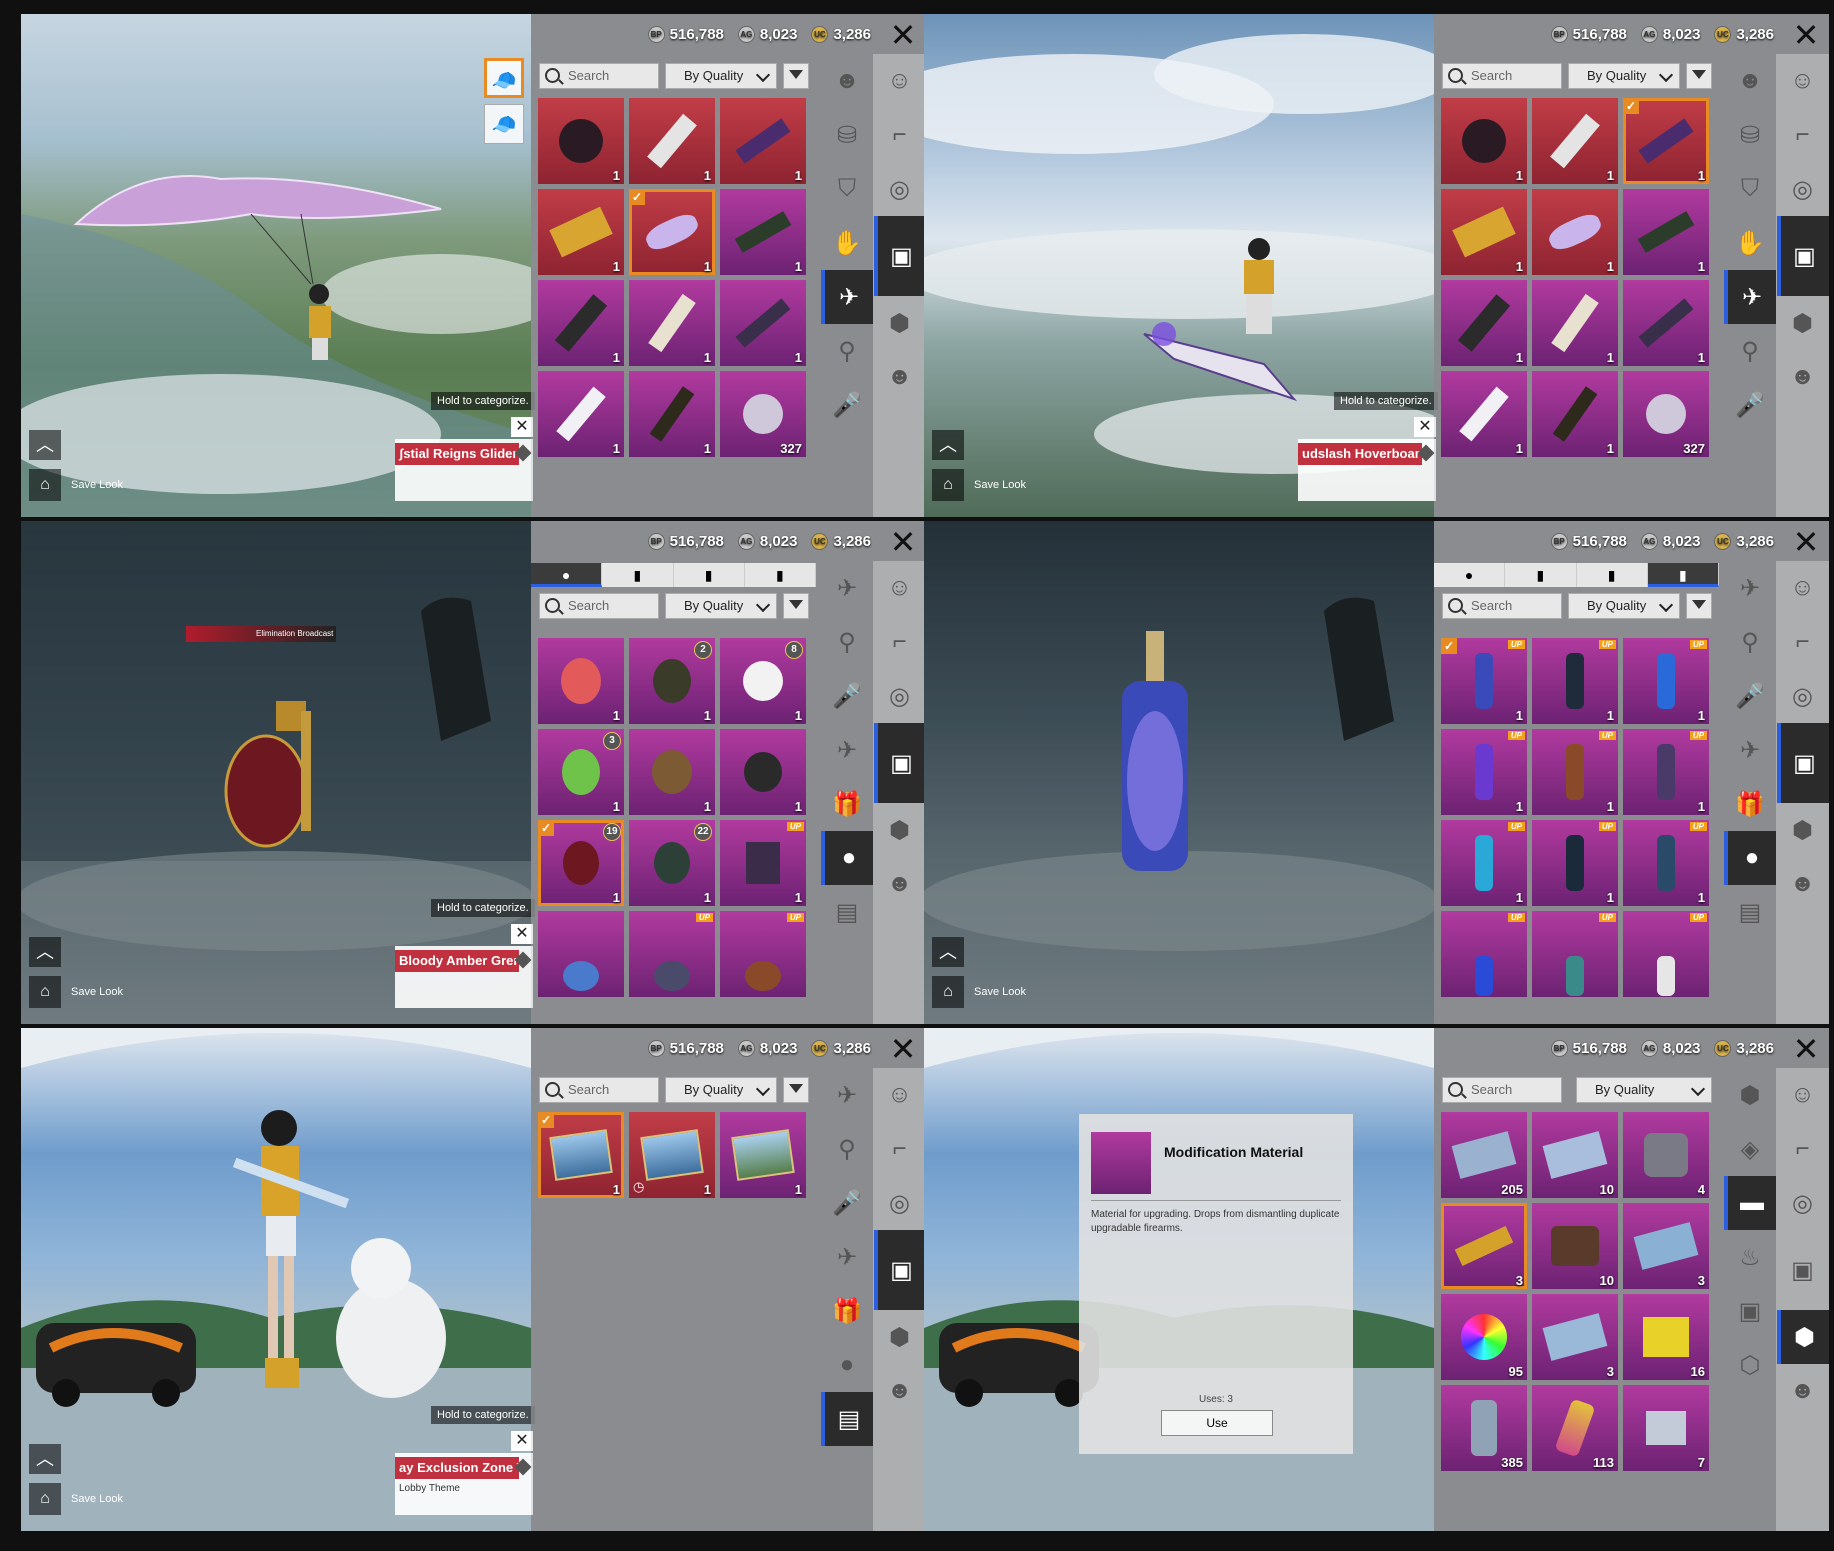 The width and height of the screenshot is (1834, 1551). Describe the element at coordinates (1802, 1337) in the screenshot. I see `cube-category-icon: ⬢` at that location.